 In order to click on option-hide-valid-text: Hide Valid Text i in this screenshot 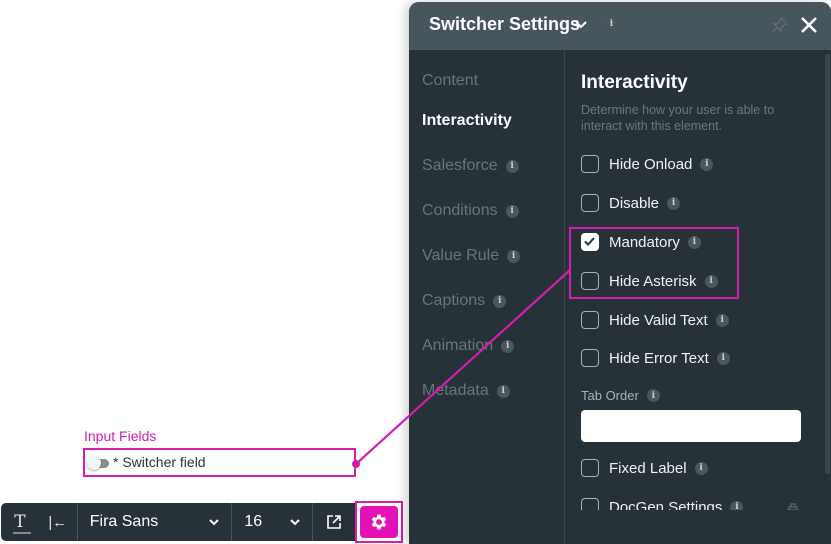, I will do `click(655, 320)`.